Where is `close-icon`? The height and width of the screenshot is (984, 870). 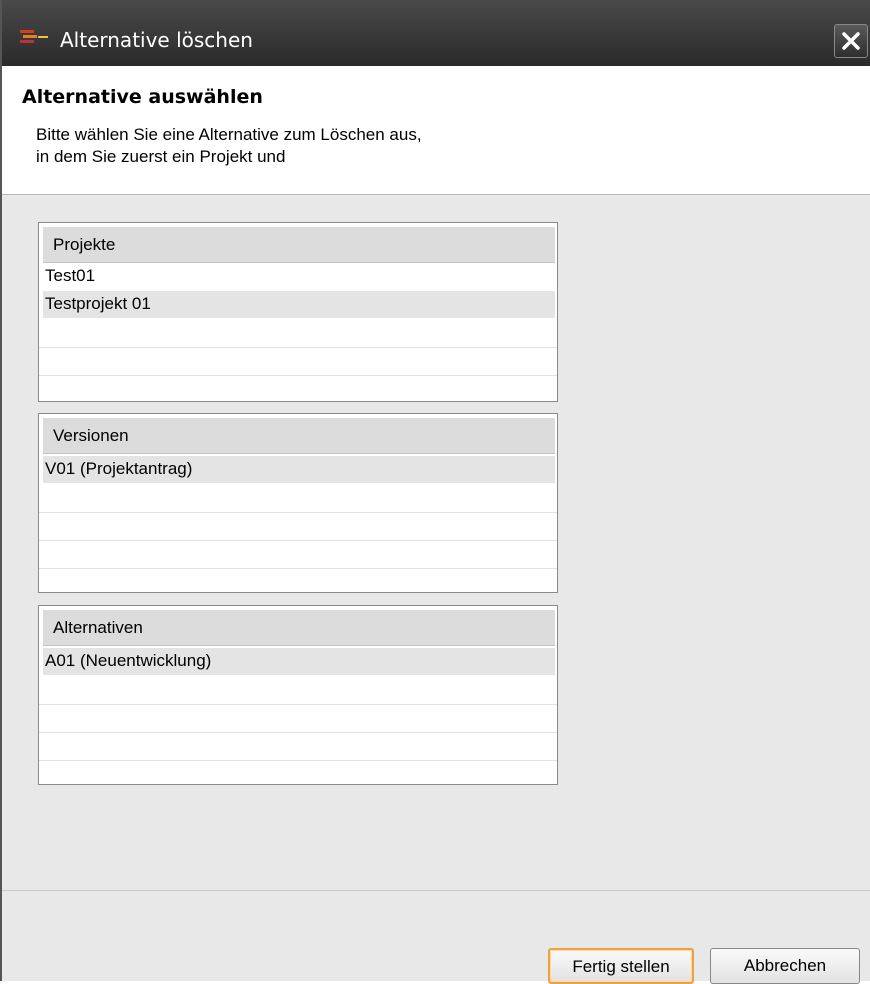
close-icon is located at coordinates (851, 41).